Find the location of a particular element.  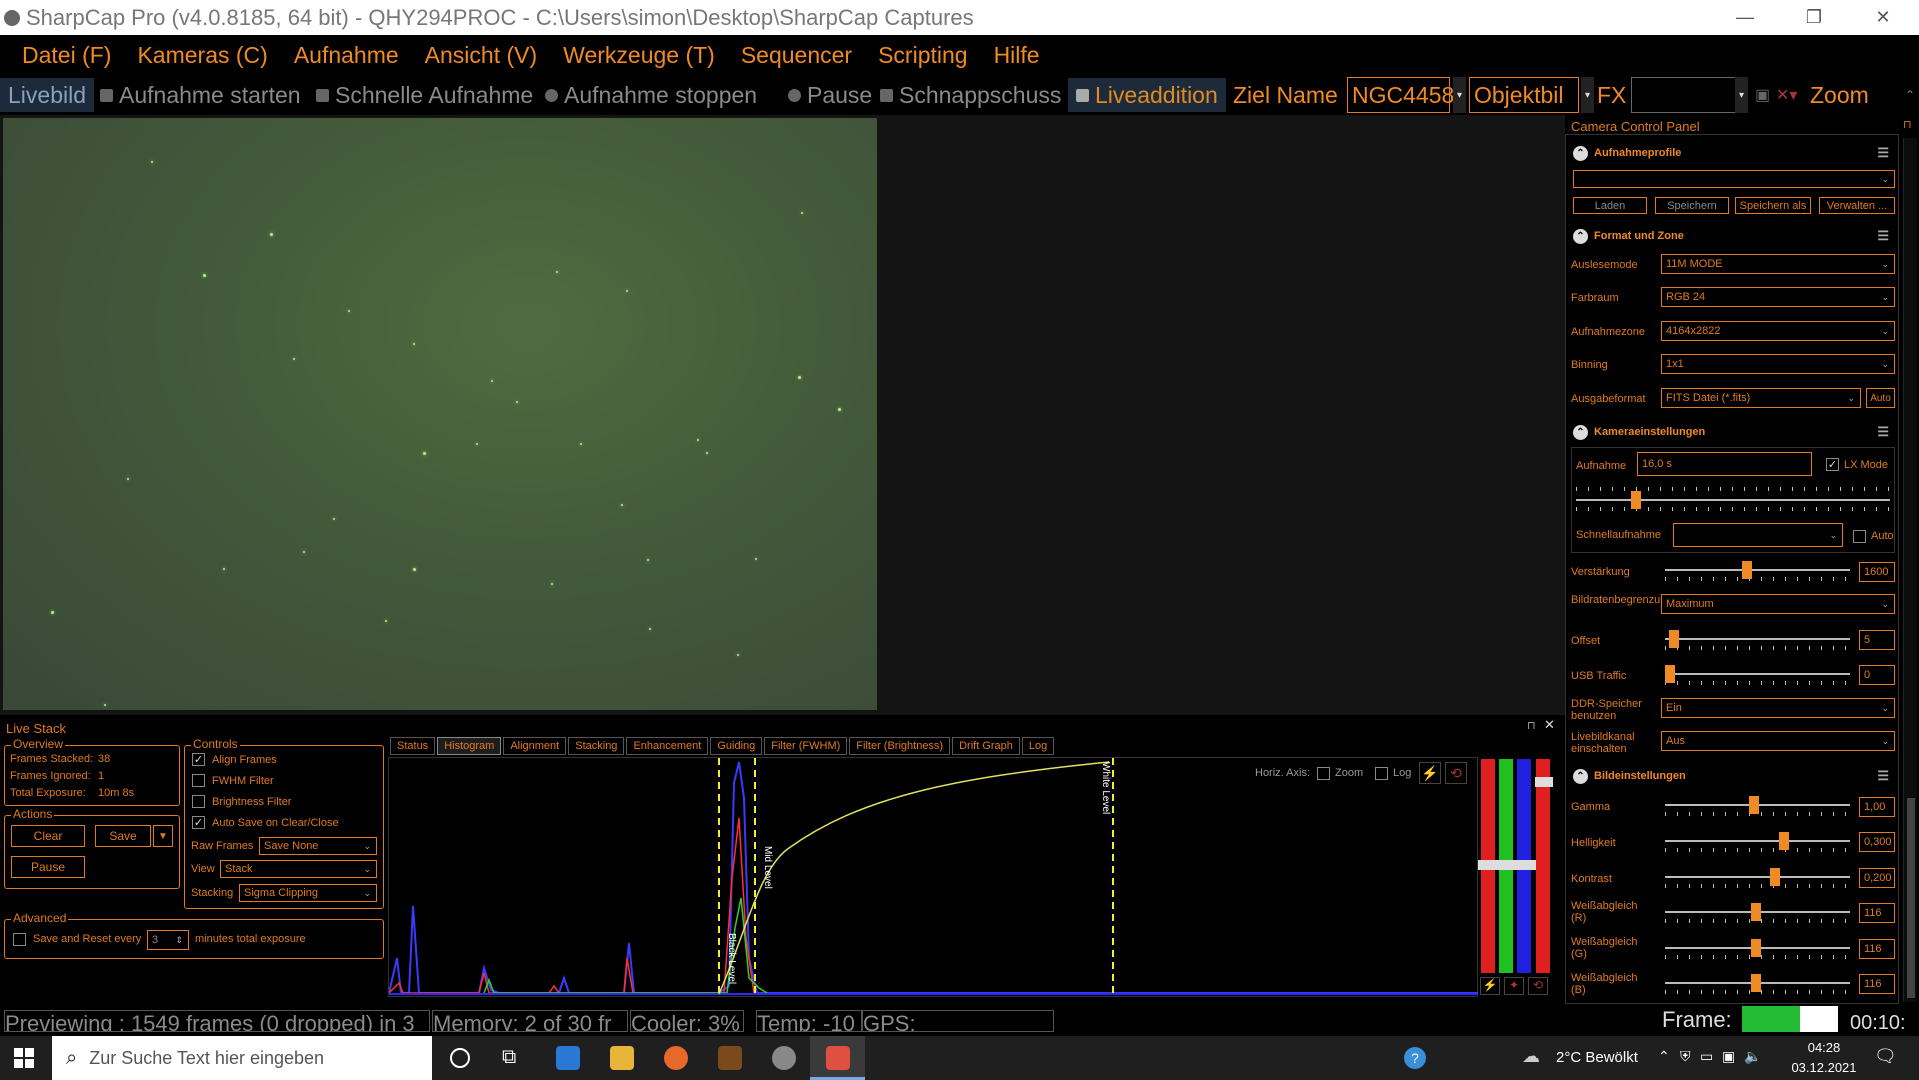

usb-traffic-slider is located at coordinates (1757, 674).